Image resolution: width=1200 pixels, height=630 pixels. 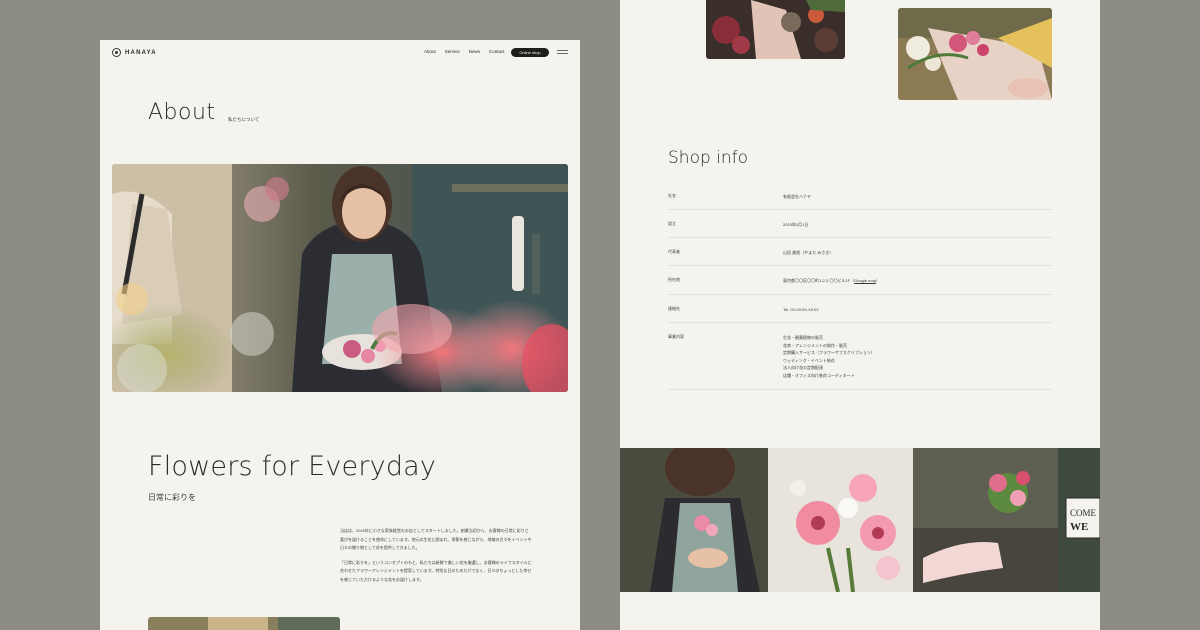 I want to click on svg-text: COME, so click(x=1083, y=513).